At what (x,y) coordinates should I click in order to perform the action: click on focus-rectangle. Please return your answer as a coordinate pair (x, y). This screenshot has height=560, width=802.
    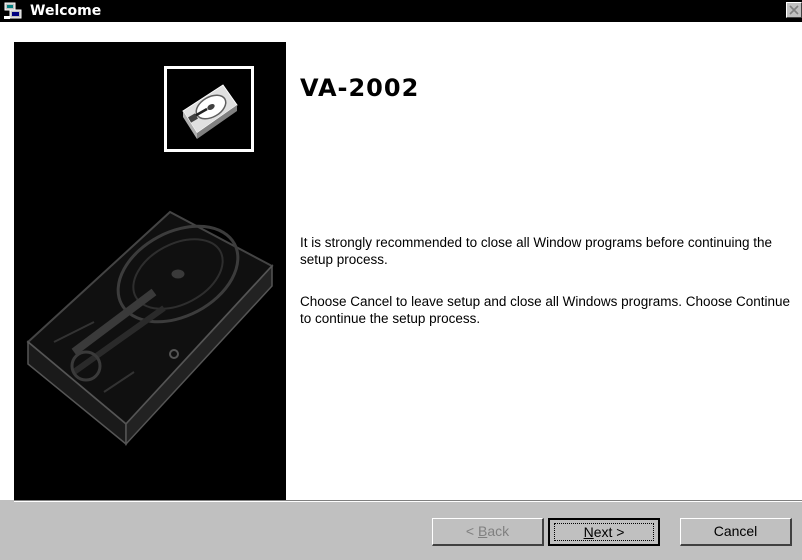
    Looking at the image, I should click on (604, 532).